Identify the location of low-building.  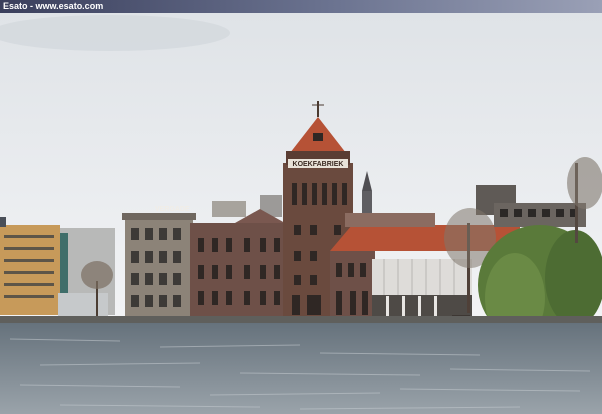
(83, 305).